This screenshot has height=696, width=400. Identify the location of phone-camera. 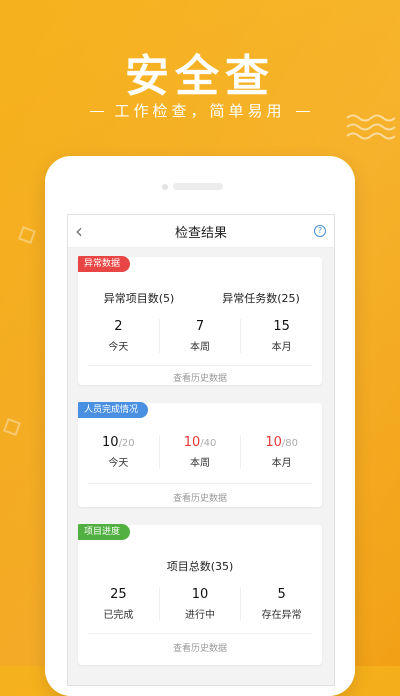
(165, 187).